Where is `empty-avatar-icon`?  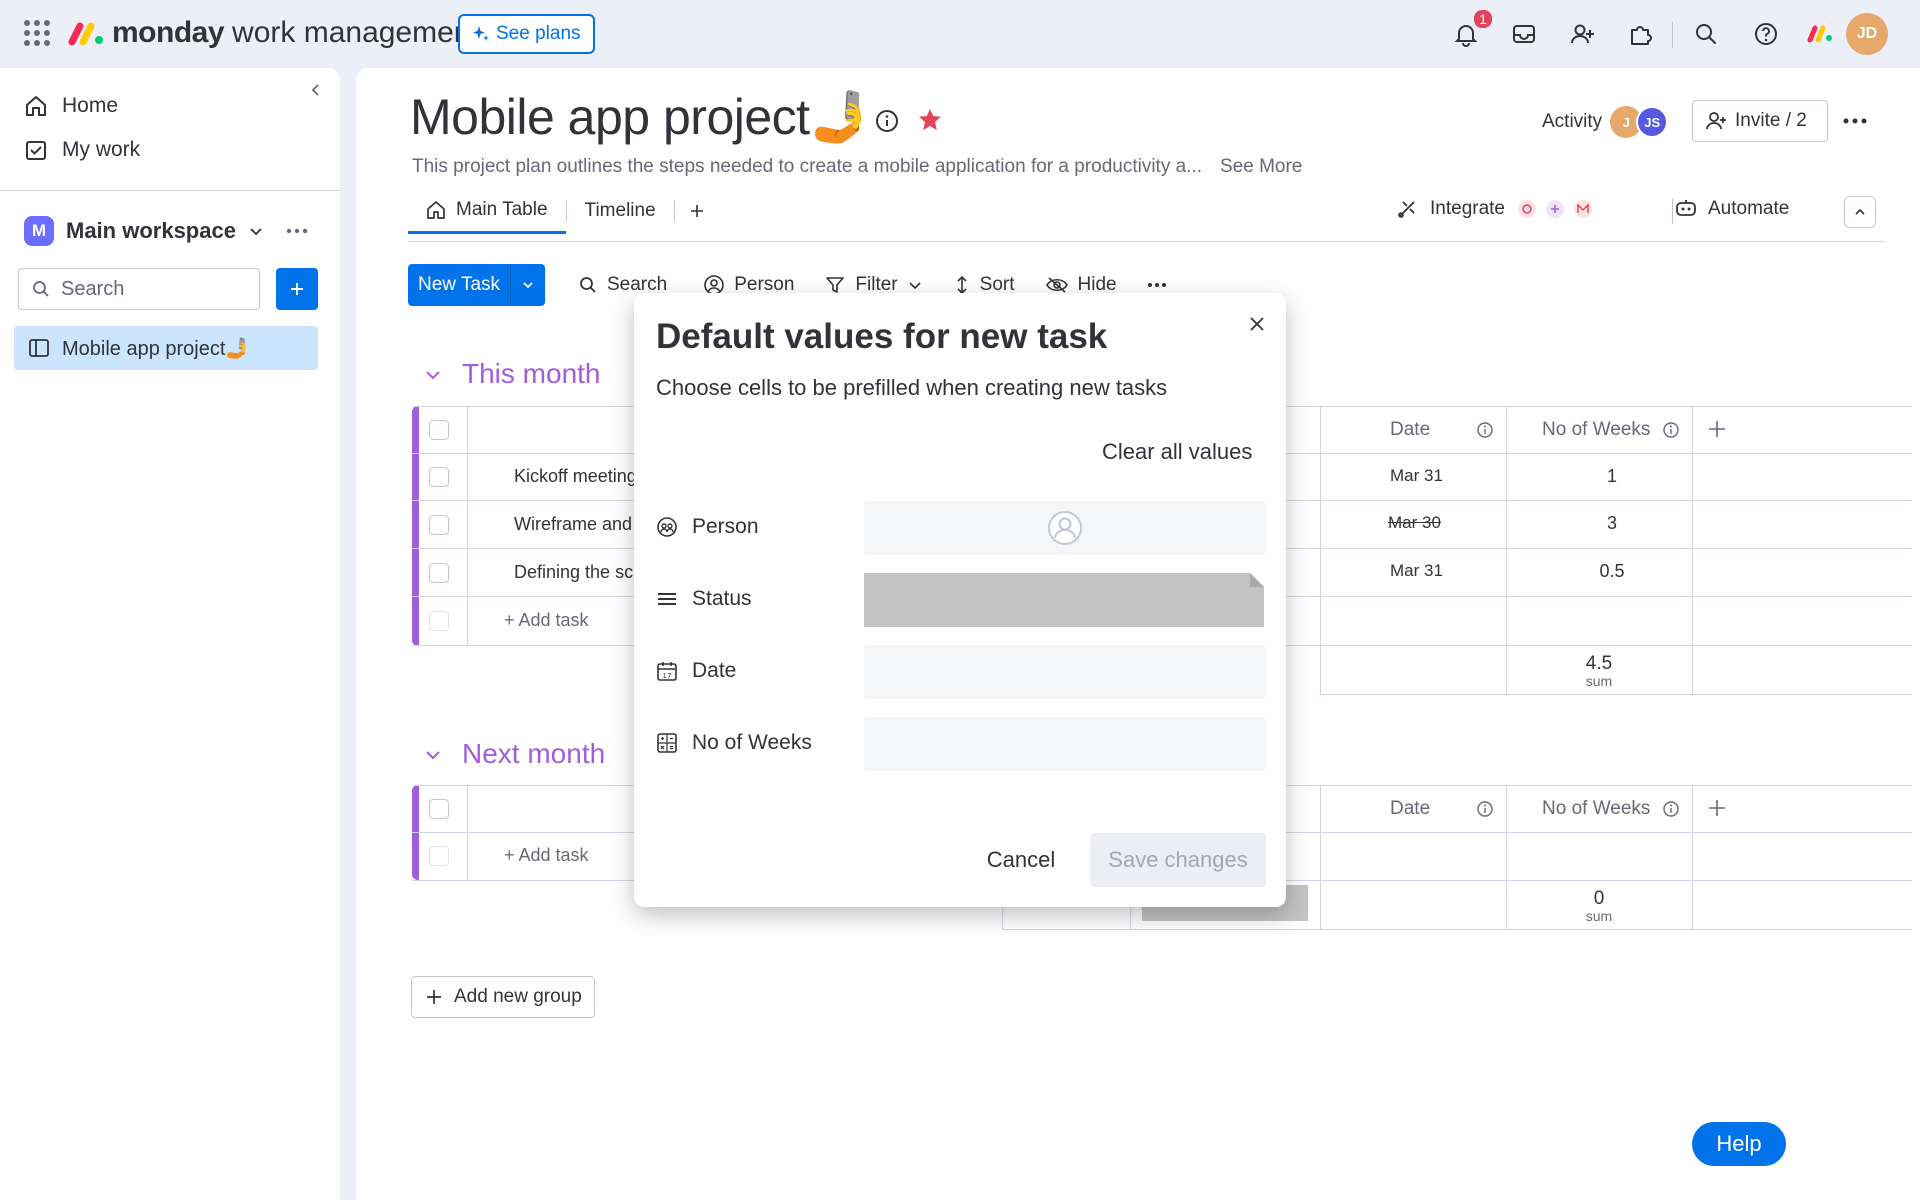
empty-avatar-icon is located at coordinates (1065, 528).